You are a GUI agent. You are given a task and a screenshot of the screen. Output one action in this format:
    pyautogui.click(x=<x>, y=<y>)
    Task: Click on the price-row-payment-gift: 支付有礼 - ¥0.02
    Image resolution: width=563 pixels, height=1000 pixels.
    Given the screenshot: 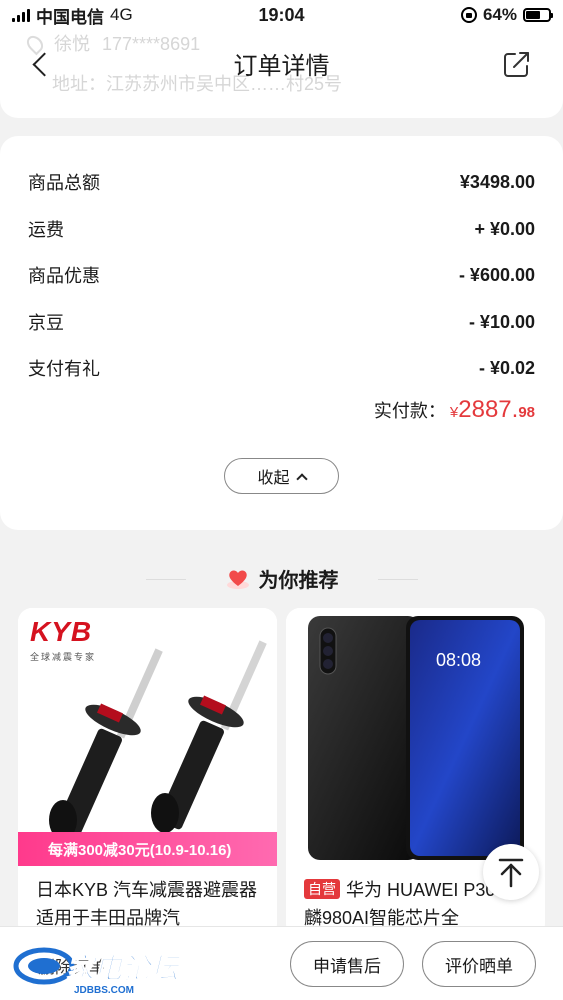 What is the action you would take?
    pyautogui.click(x=281, y=368)
    